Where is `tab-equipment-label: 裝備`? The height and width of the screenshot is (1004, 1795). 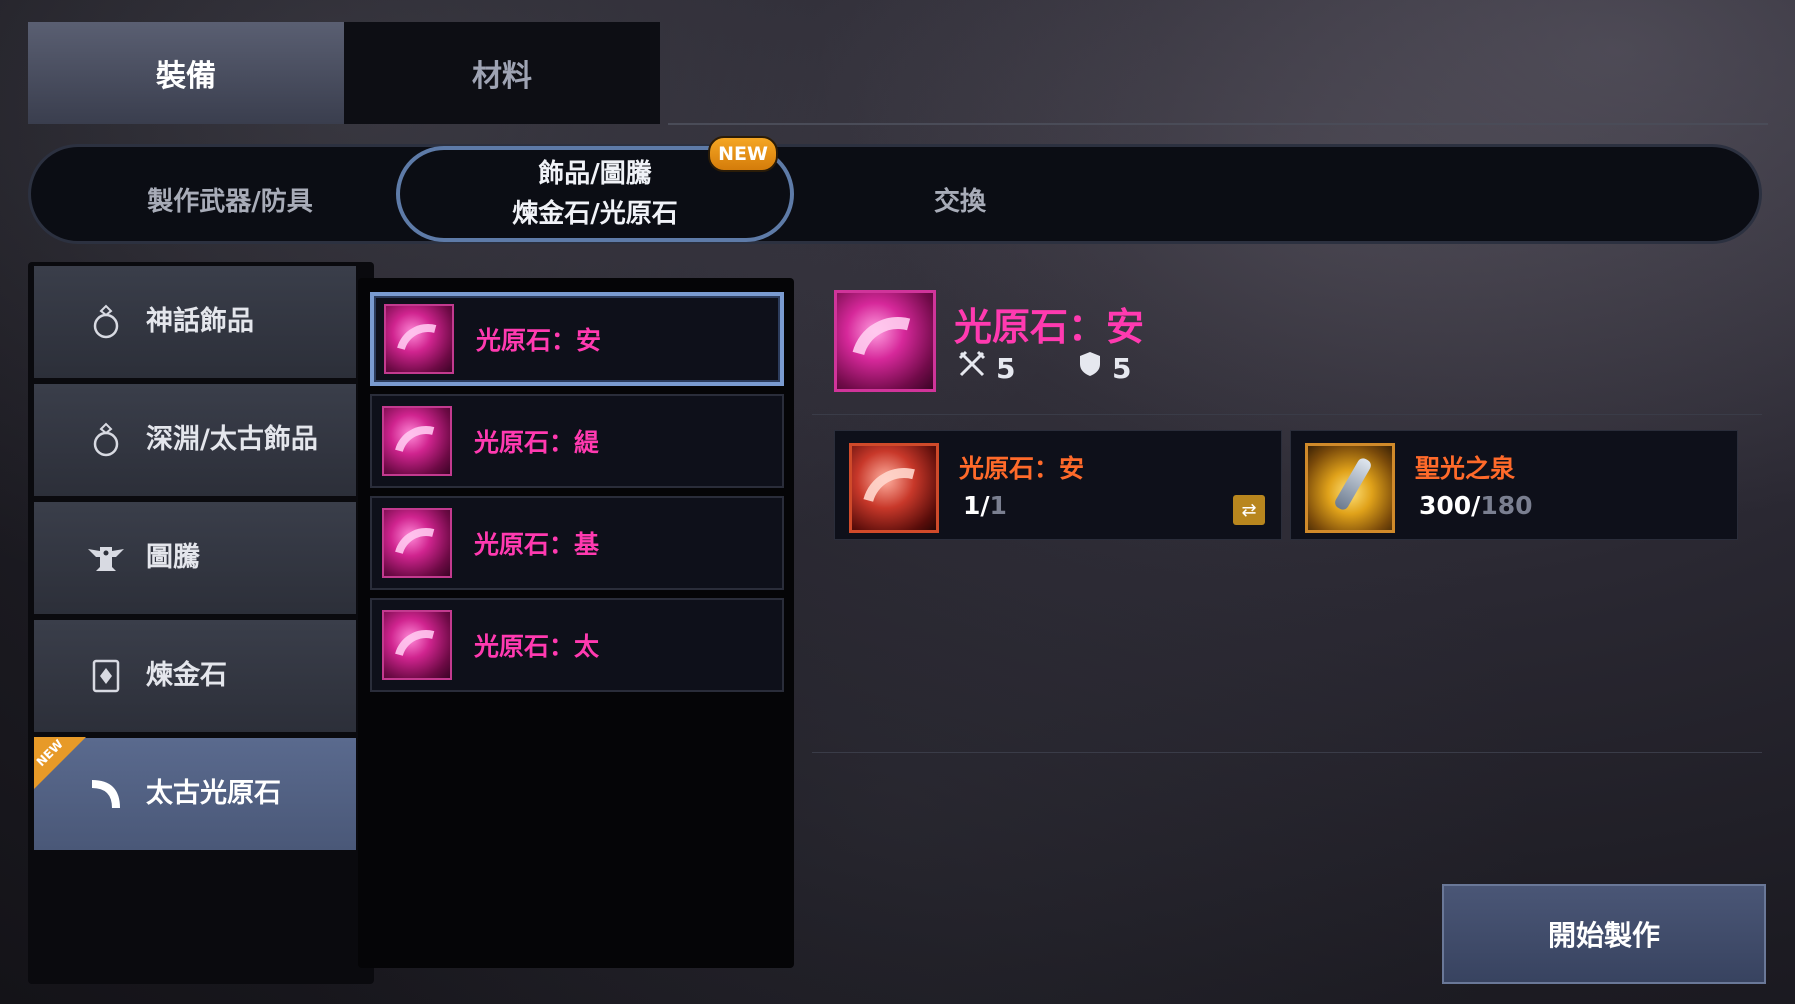 tab-equipment-label: 裝備 is located at coordinates (186, 76).